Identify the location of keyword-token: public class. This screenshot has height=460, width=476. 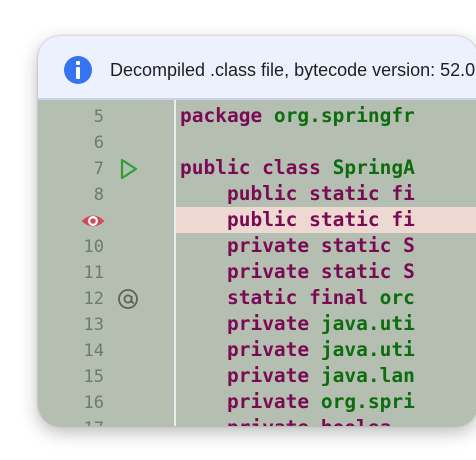
(256, 167).